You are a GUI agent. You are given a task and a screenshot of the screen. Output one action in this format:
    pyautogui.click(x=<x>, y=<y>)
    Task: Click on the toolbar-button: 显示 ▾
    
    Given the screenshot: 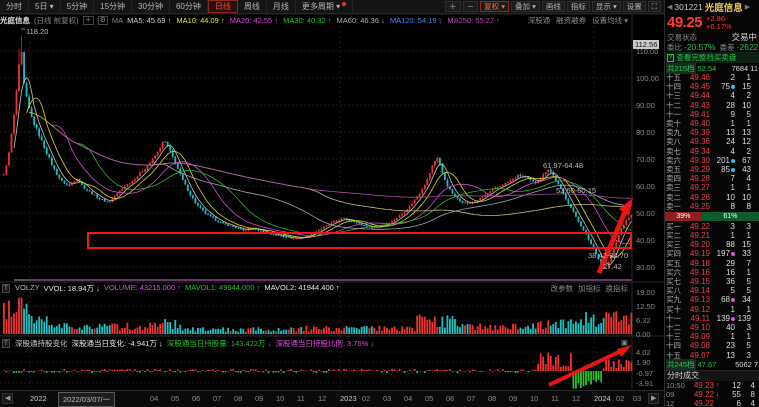 What is the action you would take?
    pyautogui.click(x=606, y=6)
    